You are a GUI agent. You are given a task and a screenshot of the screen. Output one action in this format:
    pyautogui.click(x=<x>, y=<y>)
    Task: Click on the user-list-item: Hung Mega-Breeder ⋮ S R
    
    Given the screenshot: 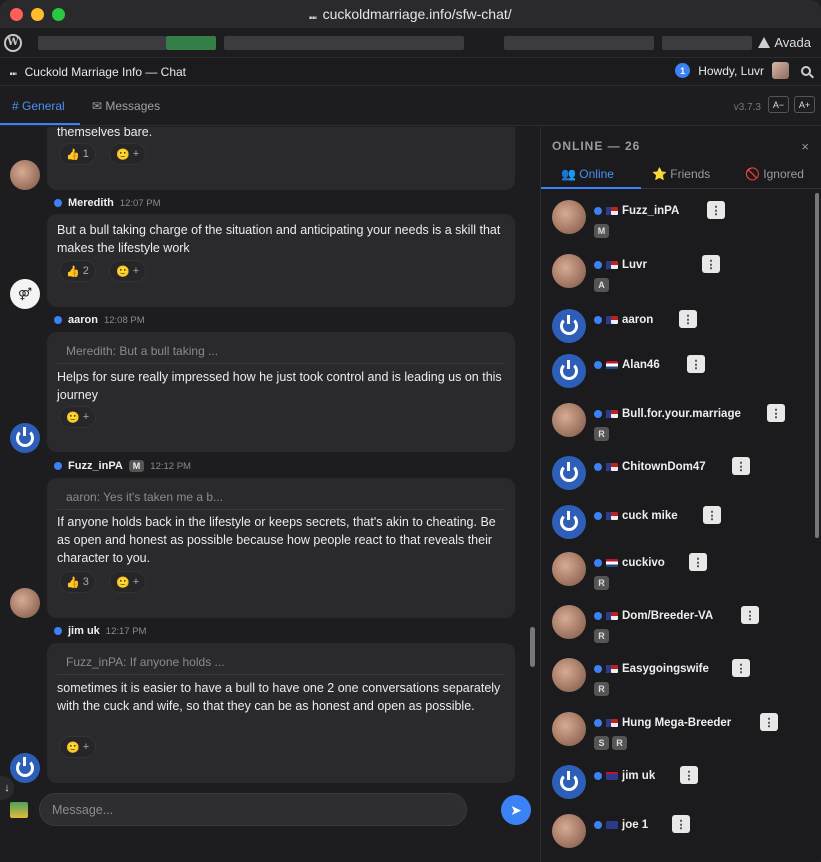 What is the action you would take?
    pyautogui.click(x=677, y=732)
    